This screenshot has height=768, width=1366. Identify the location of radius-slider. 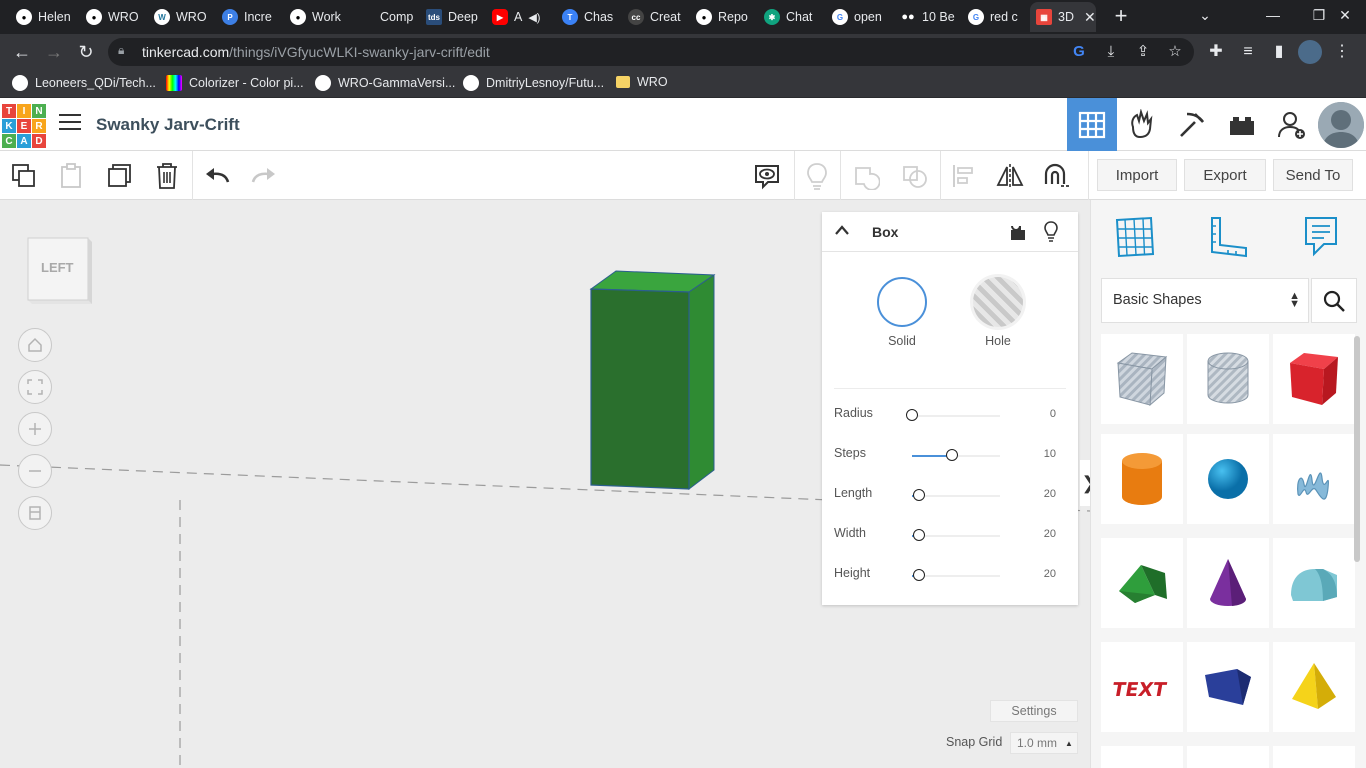
(956, 416).